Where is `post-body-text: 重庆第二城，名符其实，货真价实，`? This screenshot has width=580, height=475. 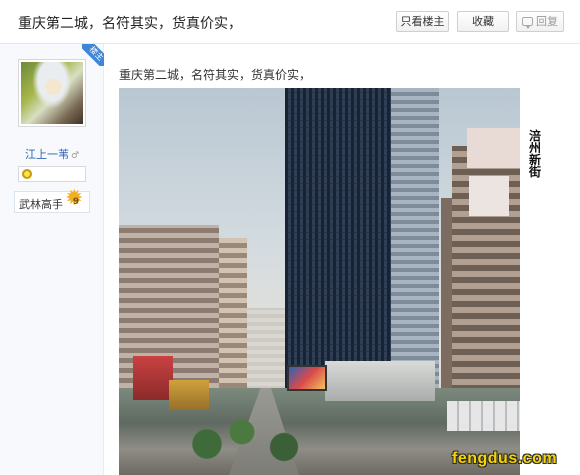 post-body-text: 重庆第二城，名符其实，货真价实， is located at coordinates (215, 75).